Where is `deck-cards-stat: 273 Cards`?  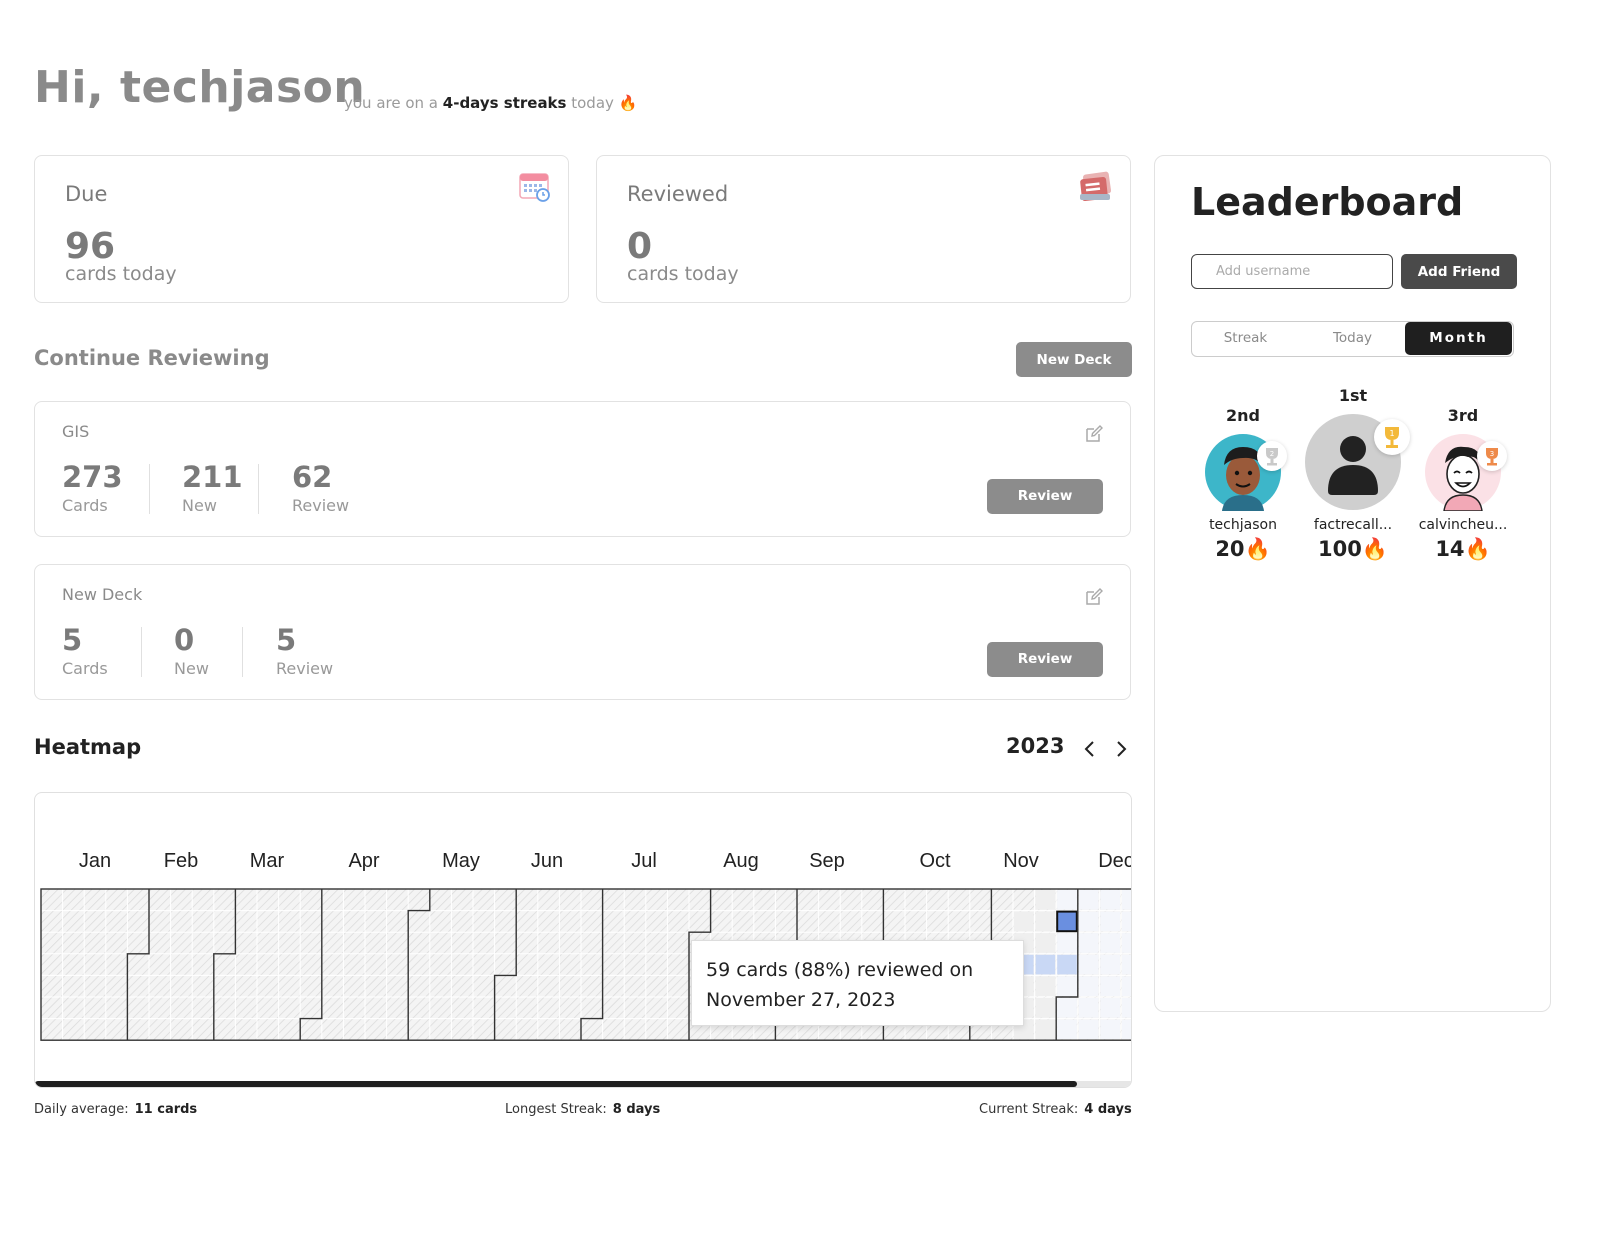 deck-cards-stat: 273 Cards is located at coordinates (92, 487).